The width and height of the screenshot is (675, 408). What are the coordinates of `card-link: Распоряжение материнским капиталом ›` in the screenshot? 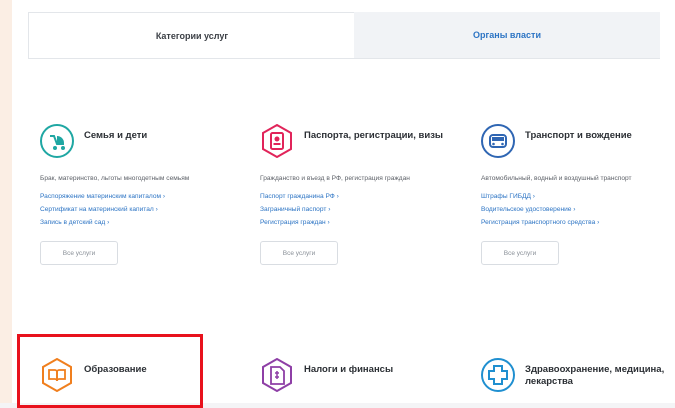 It's located at (135, 196).